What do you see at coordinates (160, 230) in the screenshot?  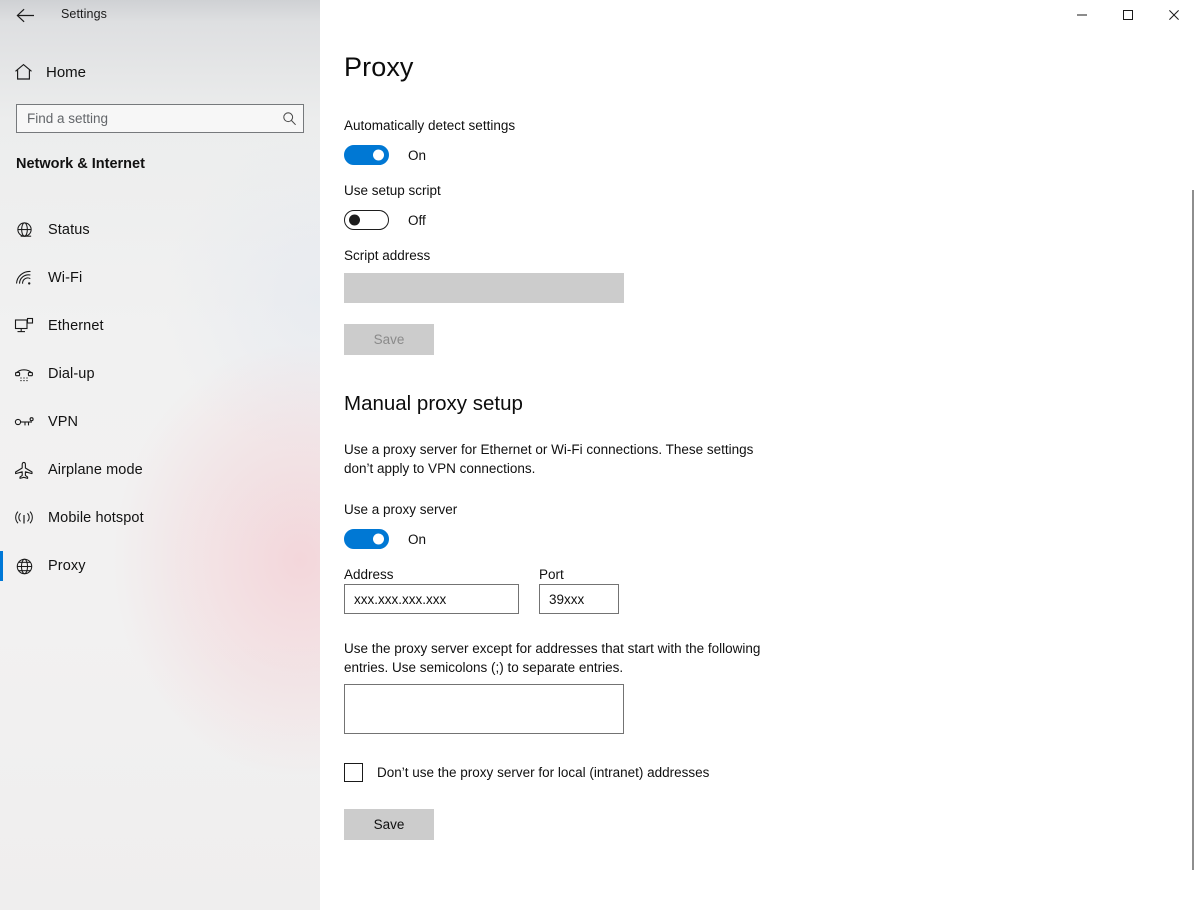 I see `sidebar-item-status: Status` at bounding box center [160, 230].